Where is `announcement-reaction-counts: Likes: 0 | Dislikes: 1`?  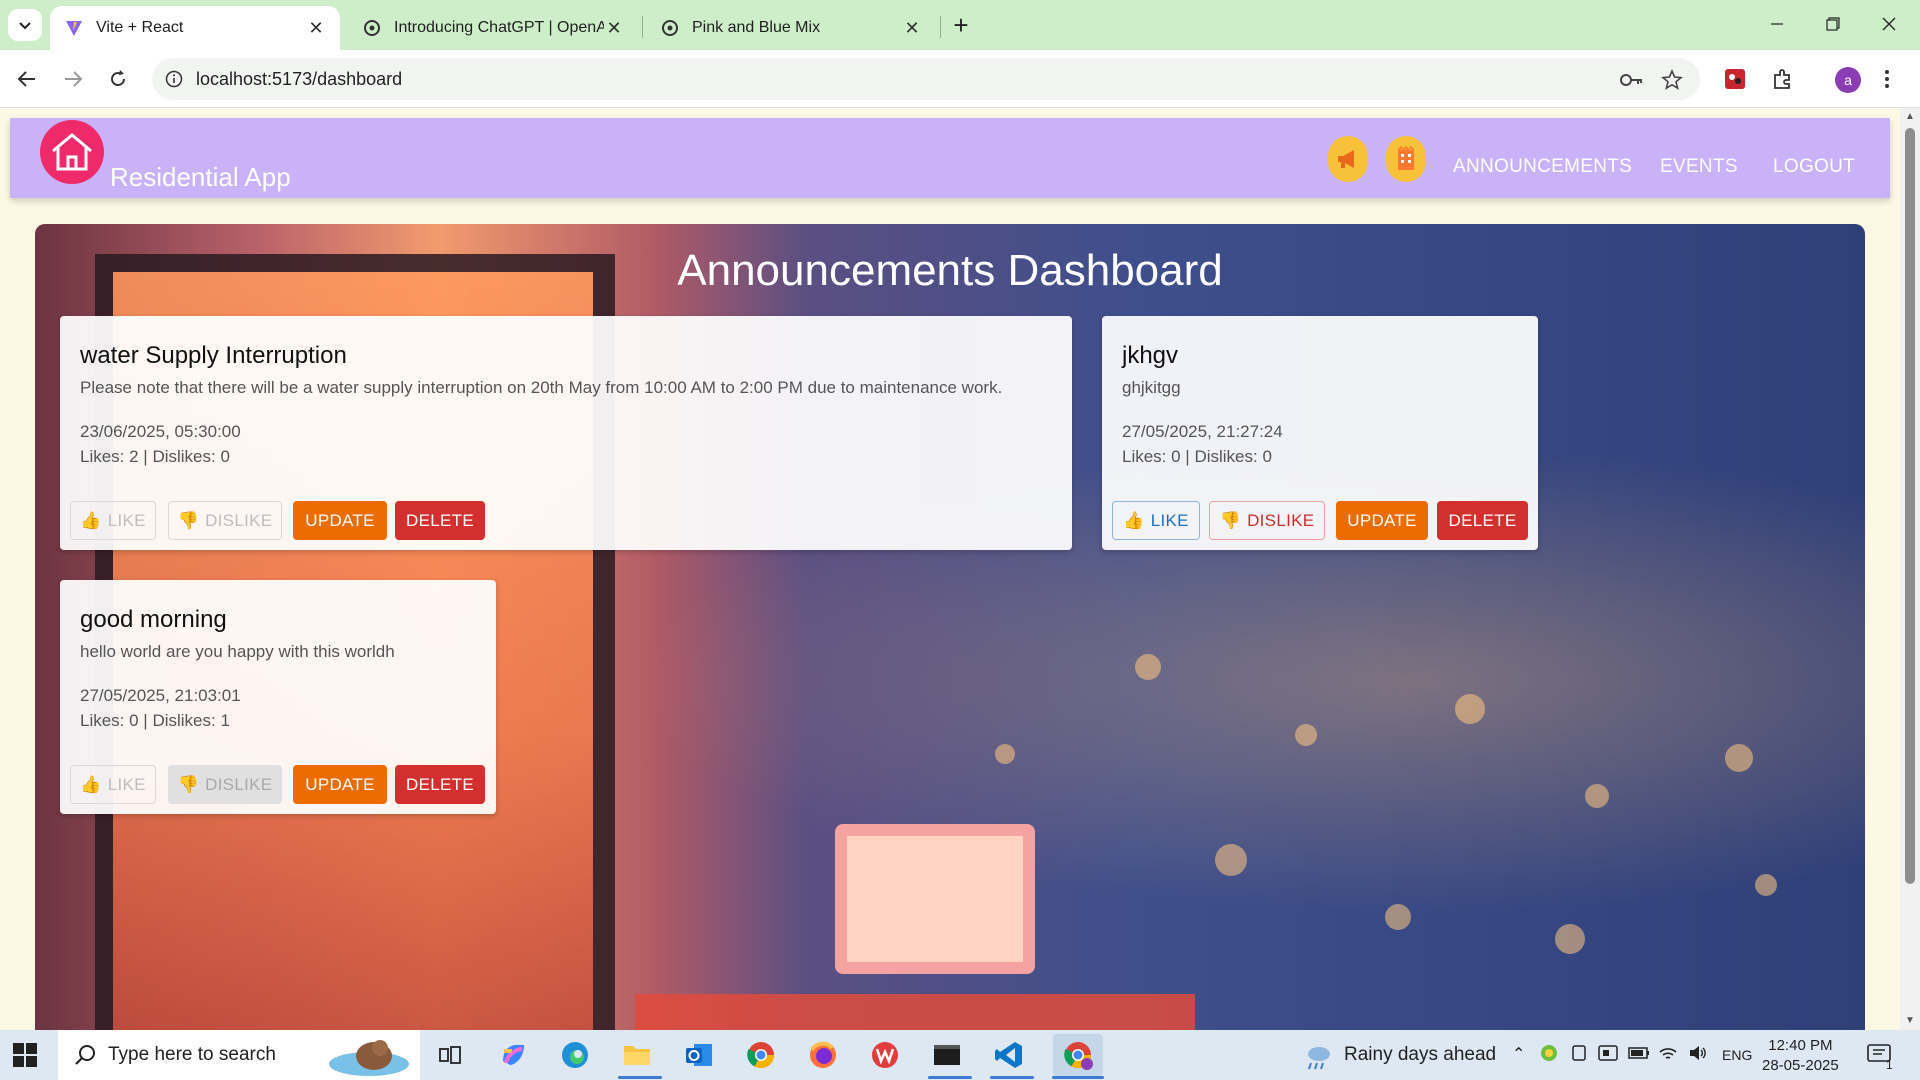
announcement-reaction-counts: Likes: 0 | Dislikes: 1 is located at coordinates (155, 720).